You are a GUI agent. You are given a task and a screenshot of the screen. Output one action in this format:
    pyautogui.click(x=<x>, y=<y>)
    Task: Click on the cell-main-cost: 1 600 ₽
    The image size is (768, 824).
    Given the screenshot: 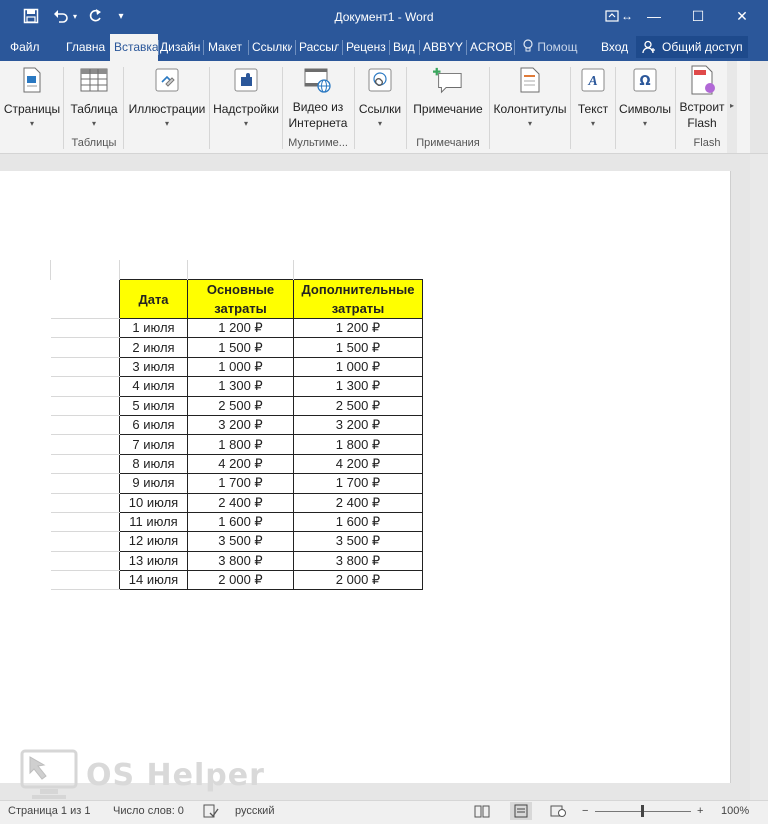 What is the action you would take?
    pyautogui.click(x=240, y=522)
    